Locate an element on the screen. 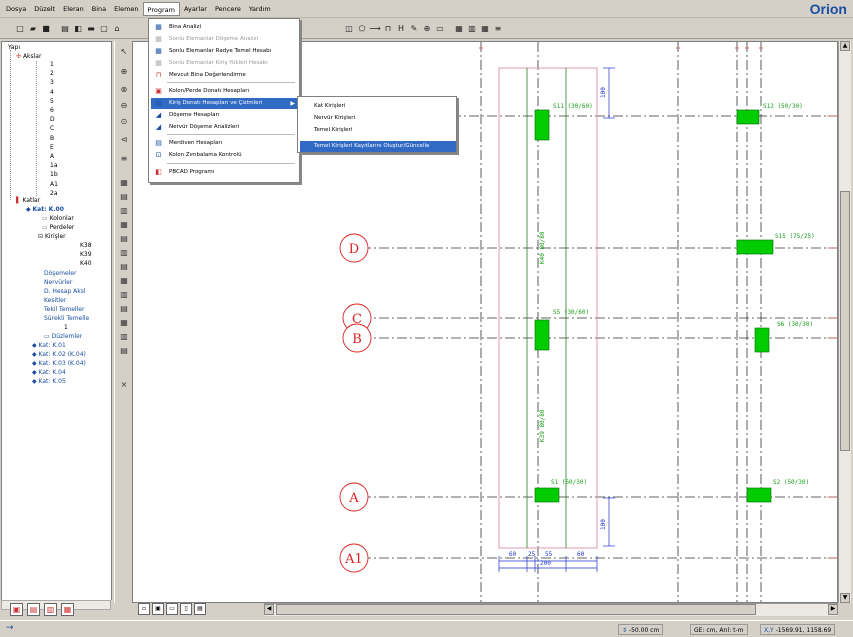 This screenshot has width=853, height=637. menu-eleran: Eleran is located at coordinates (73, 9).